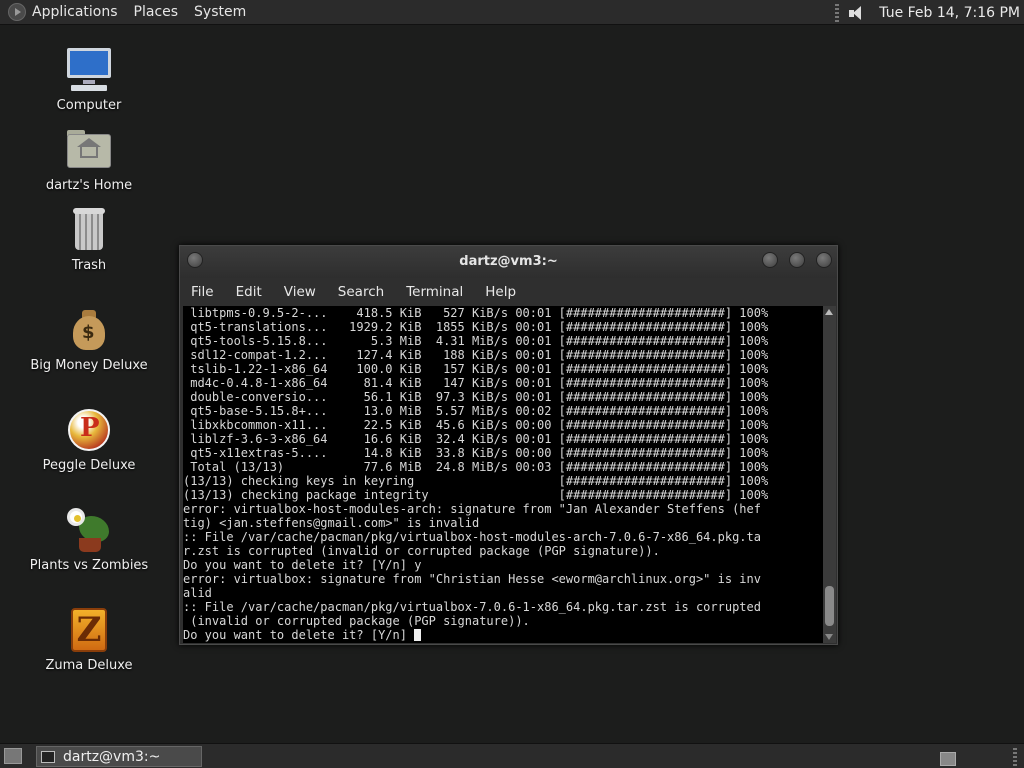 This screenshot has width=1024, height=768. What do you see at coordinates (13, 756) in the screenshot?
I see `show-desktop-icon` at bounding box center [13, 756].